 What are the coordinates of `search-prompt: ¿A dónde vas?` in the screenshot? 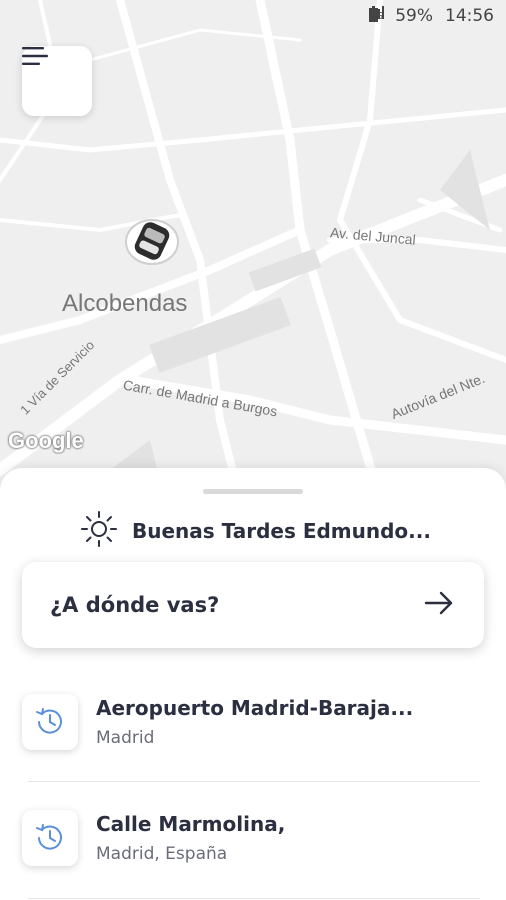 It's located at (135, 605).